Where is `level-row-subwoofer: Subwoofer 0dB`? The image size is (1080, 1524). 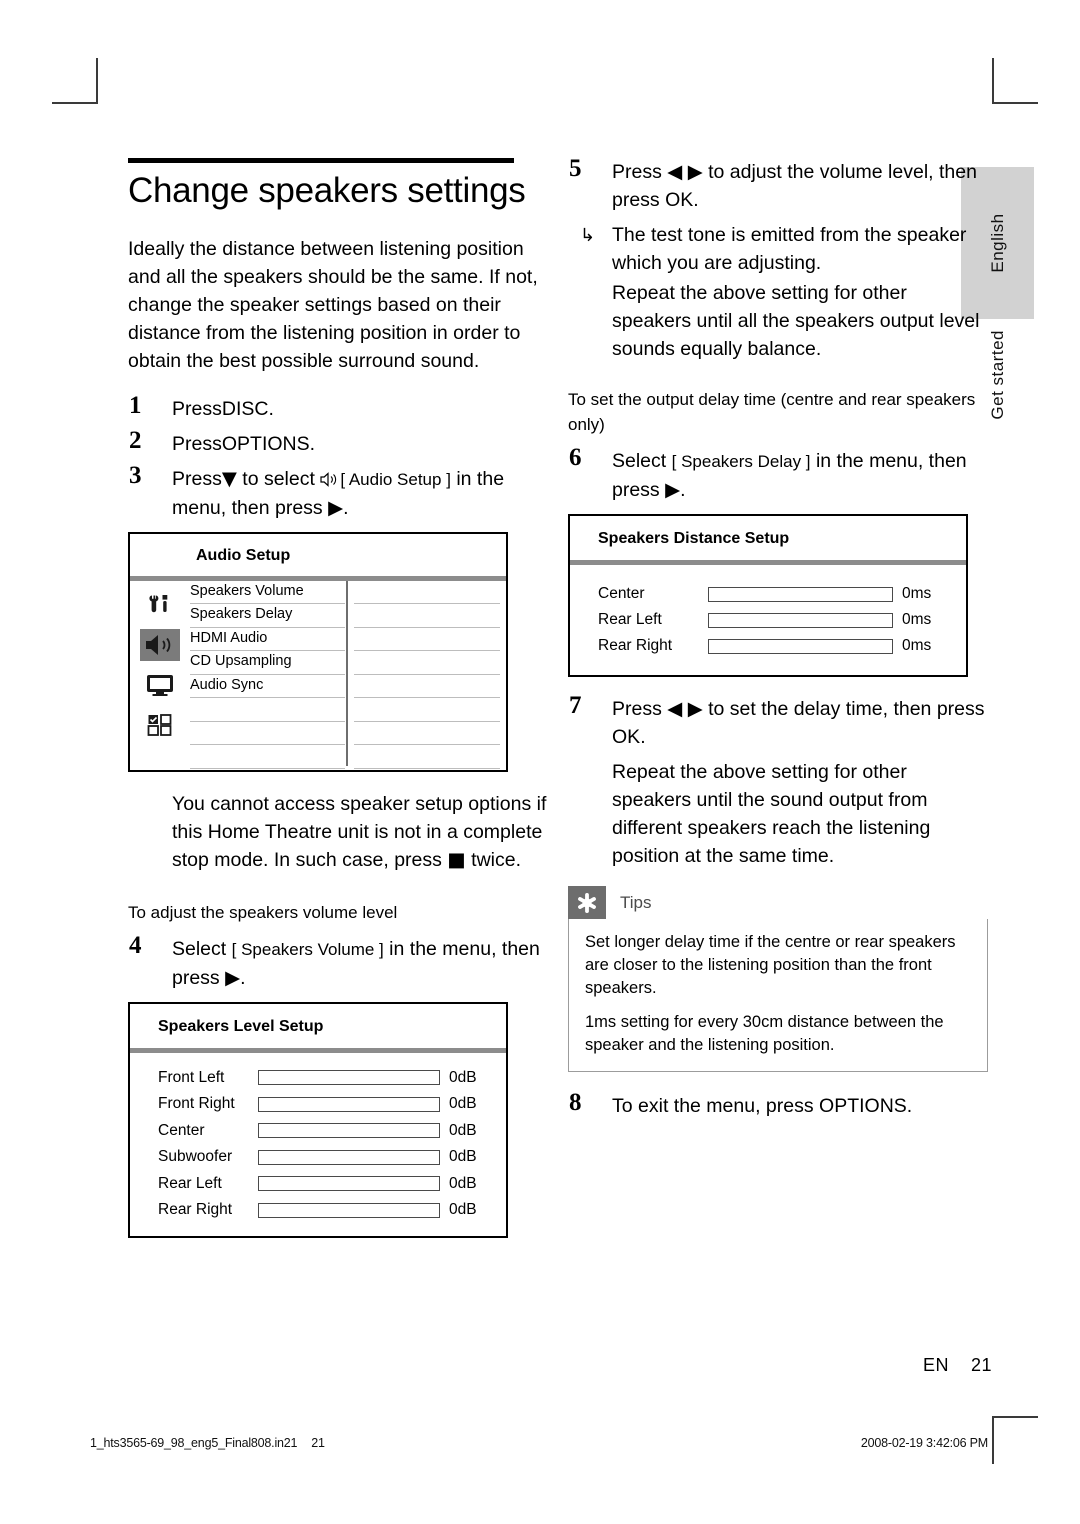 level-row-subwoofer: Subwoofer 0dB is located at coordinates (318, 1157).